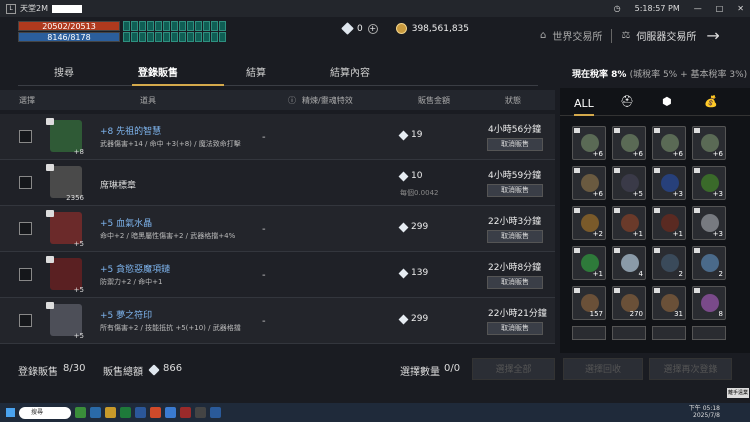 The height and width of the screenshot is (422, 750). I want to click on money-icon: 💰, so click(711, 101).